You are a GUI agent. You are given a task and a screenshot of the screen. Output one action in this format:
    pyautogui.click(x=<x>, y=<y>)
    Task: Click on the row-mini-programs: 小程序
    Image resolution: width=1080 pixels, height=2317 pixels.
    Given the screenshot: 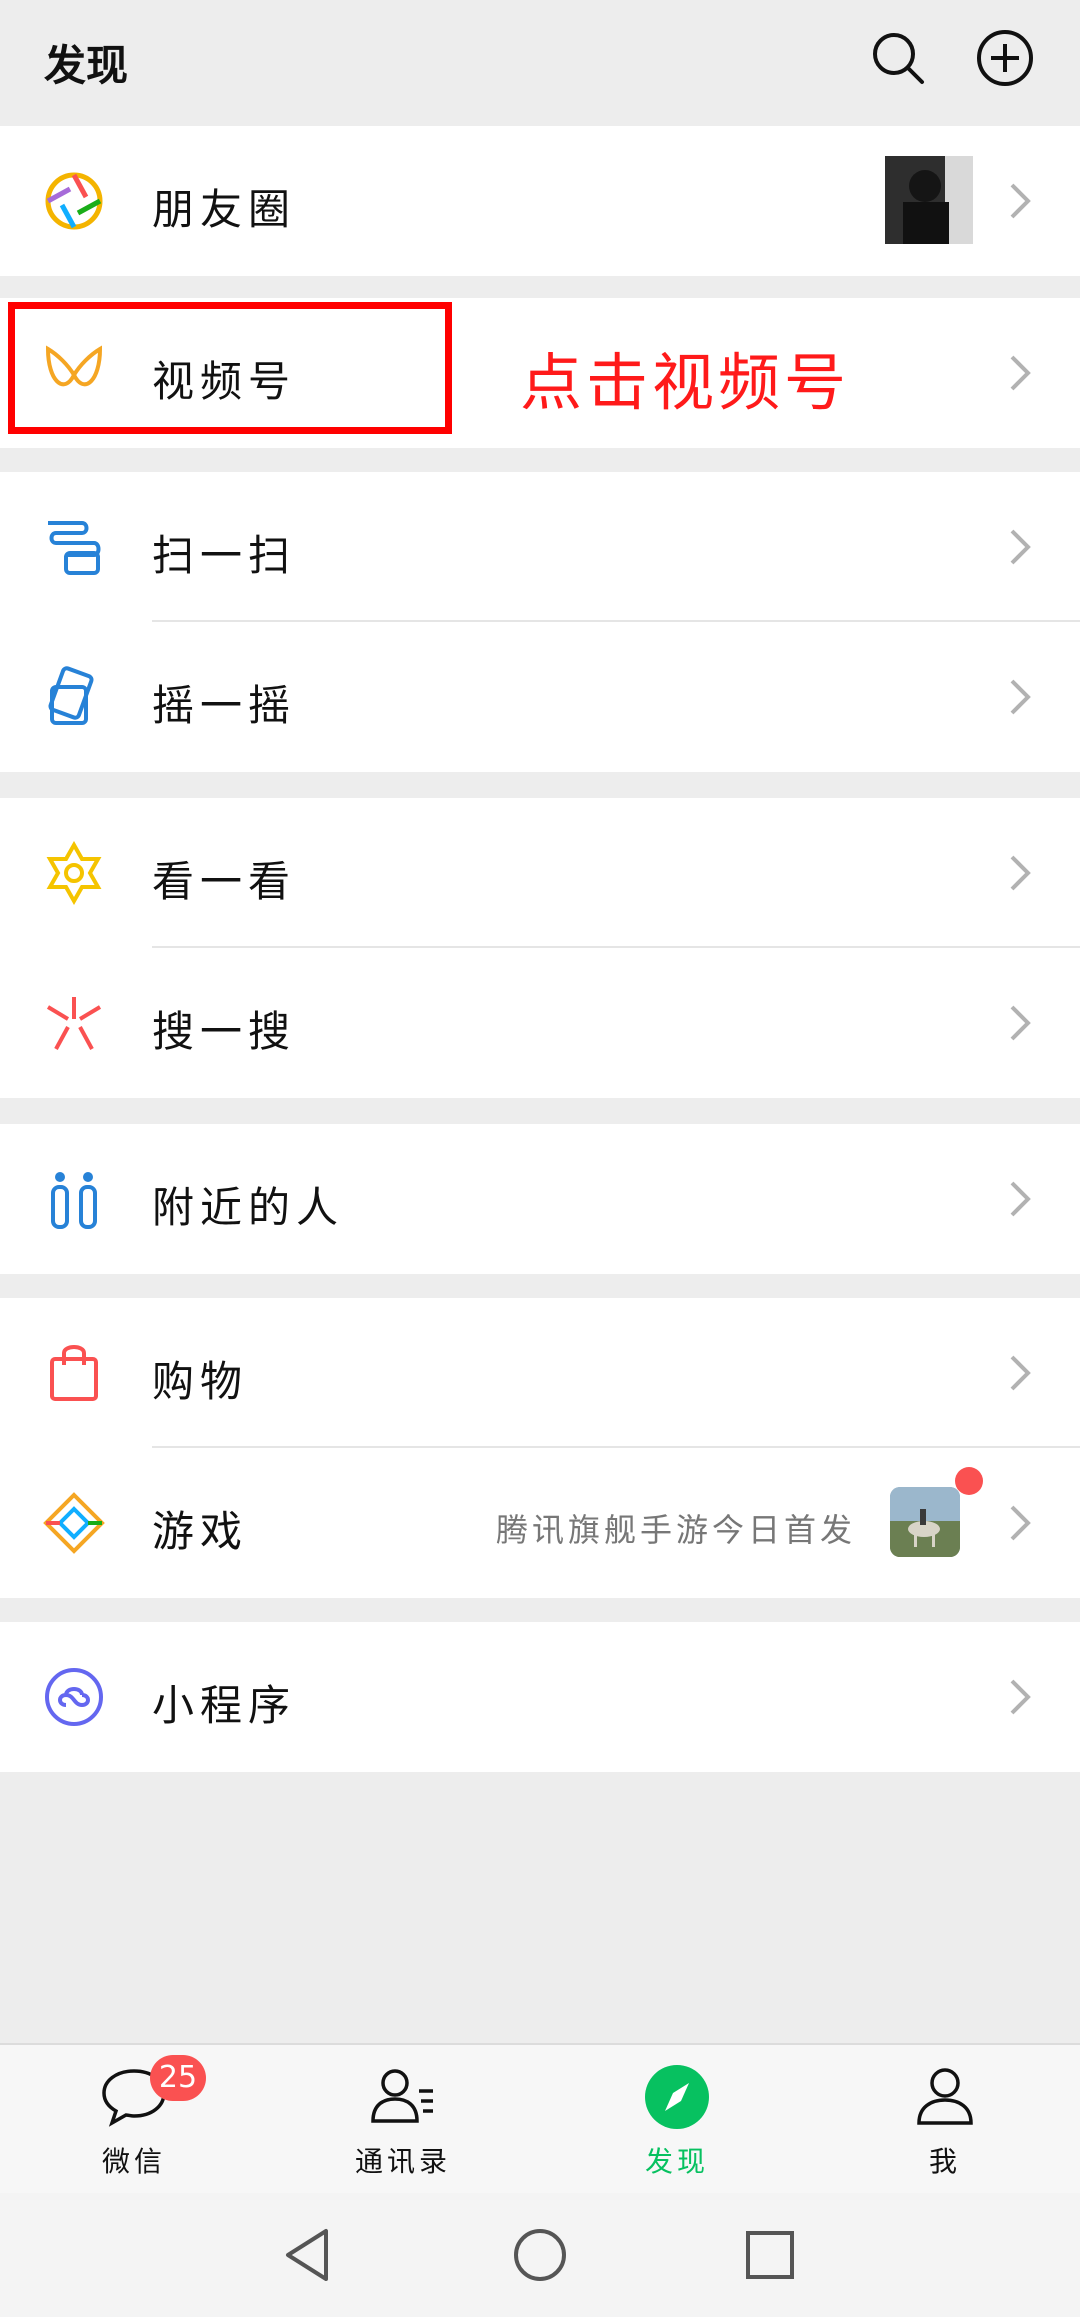 What is the action you would take?
    pyautogui.click(x=540, y=1697)
    